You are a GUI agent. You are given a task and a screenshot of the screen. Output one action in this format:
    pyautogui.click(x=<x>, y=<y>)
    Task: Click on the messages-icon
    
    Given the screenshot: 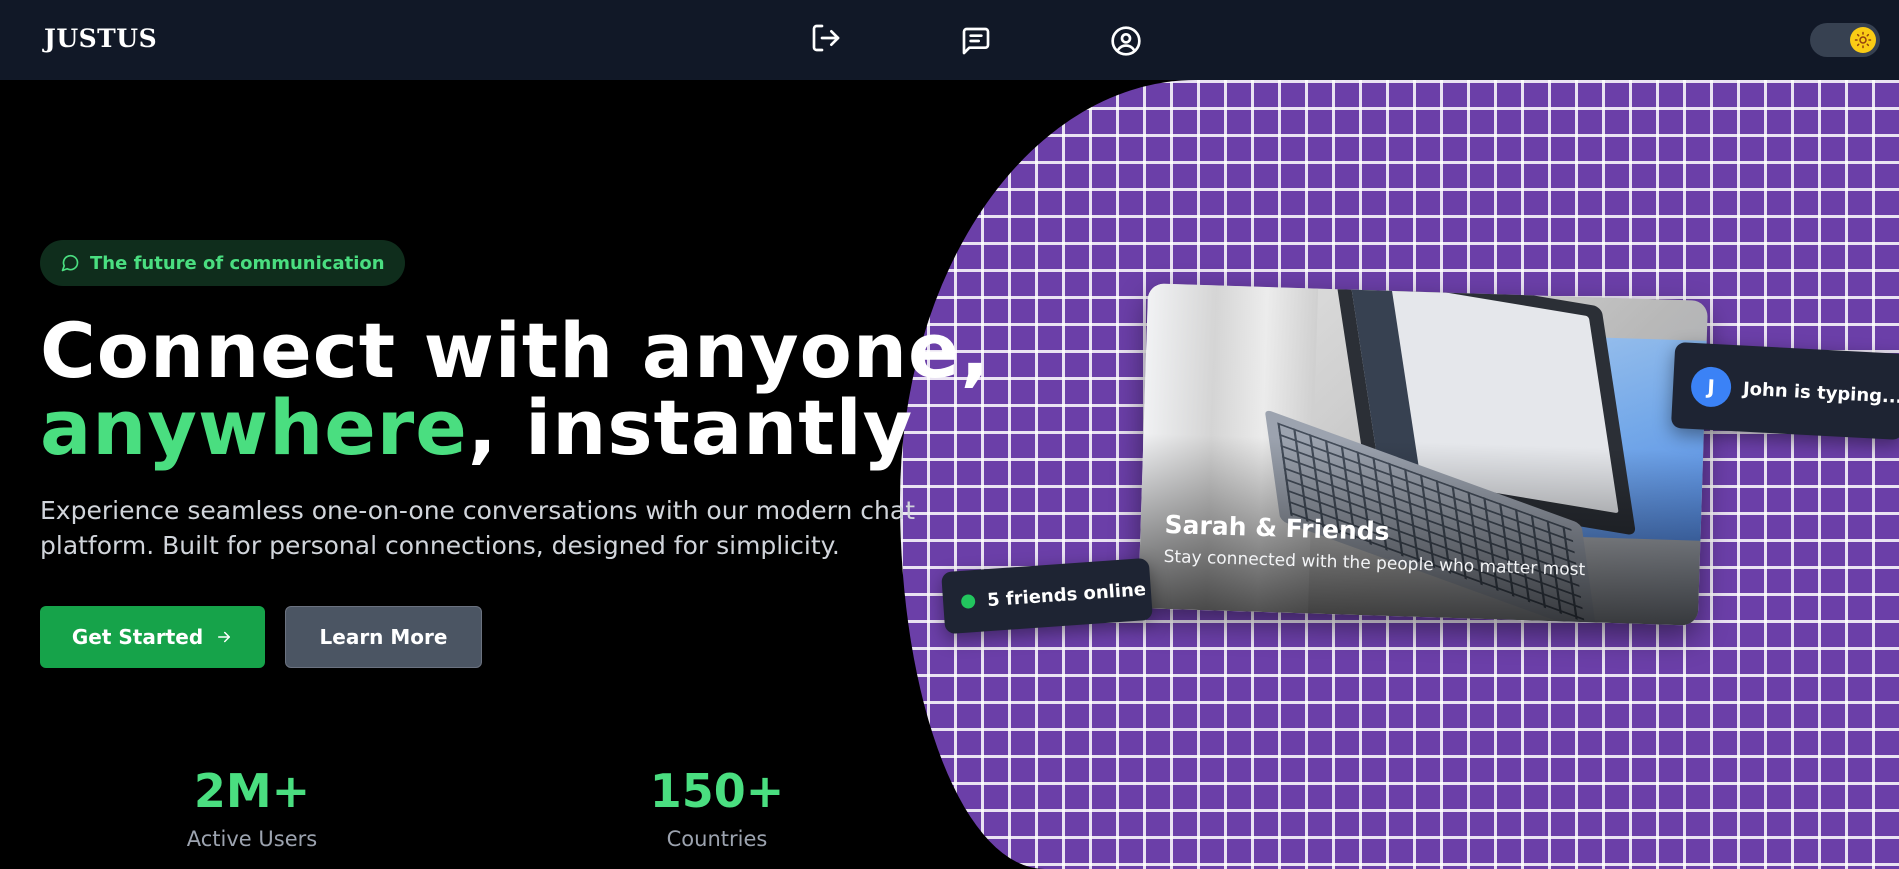 What is the action you would take?
    pyautogui.click(x=976, y=41)
    